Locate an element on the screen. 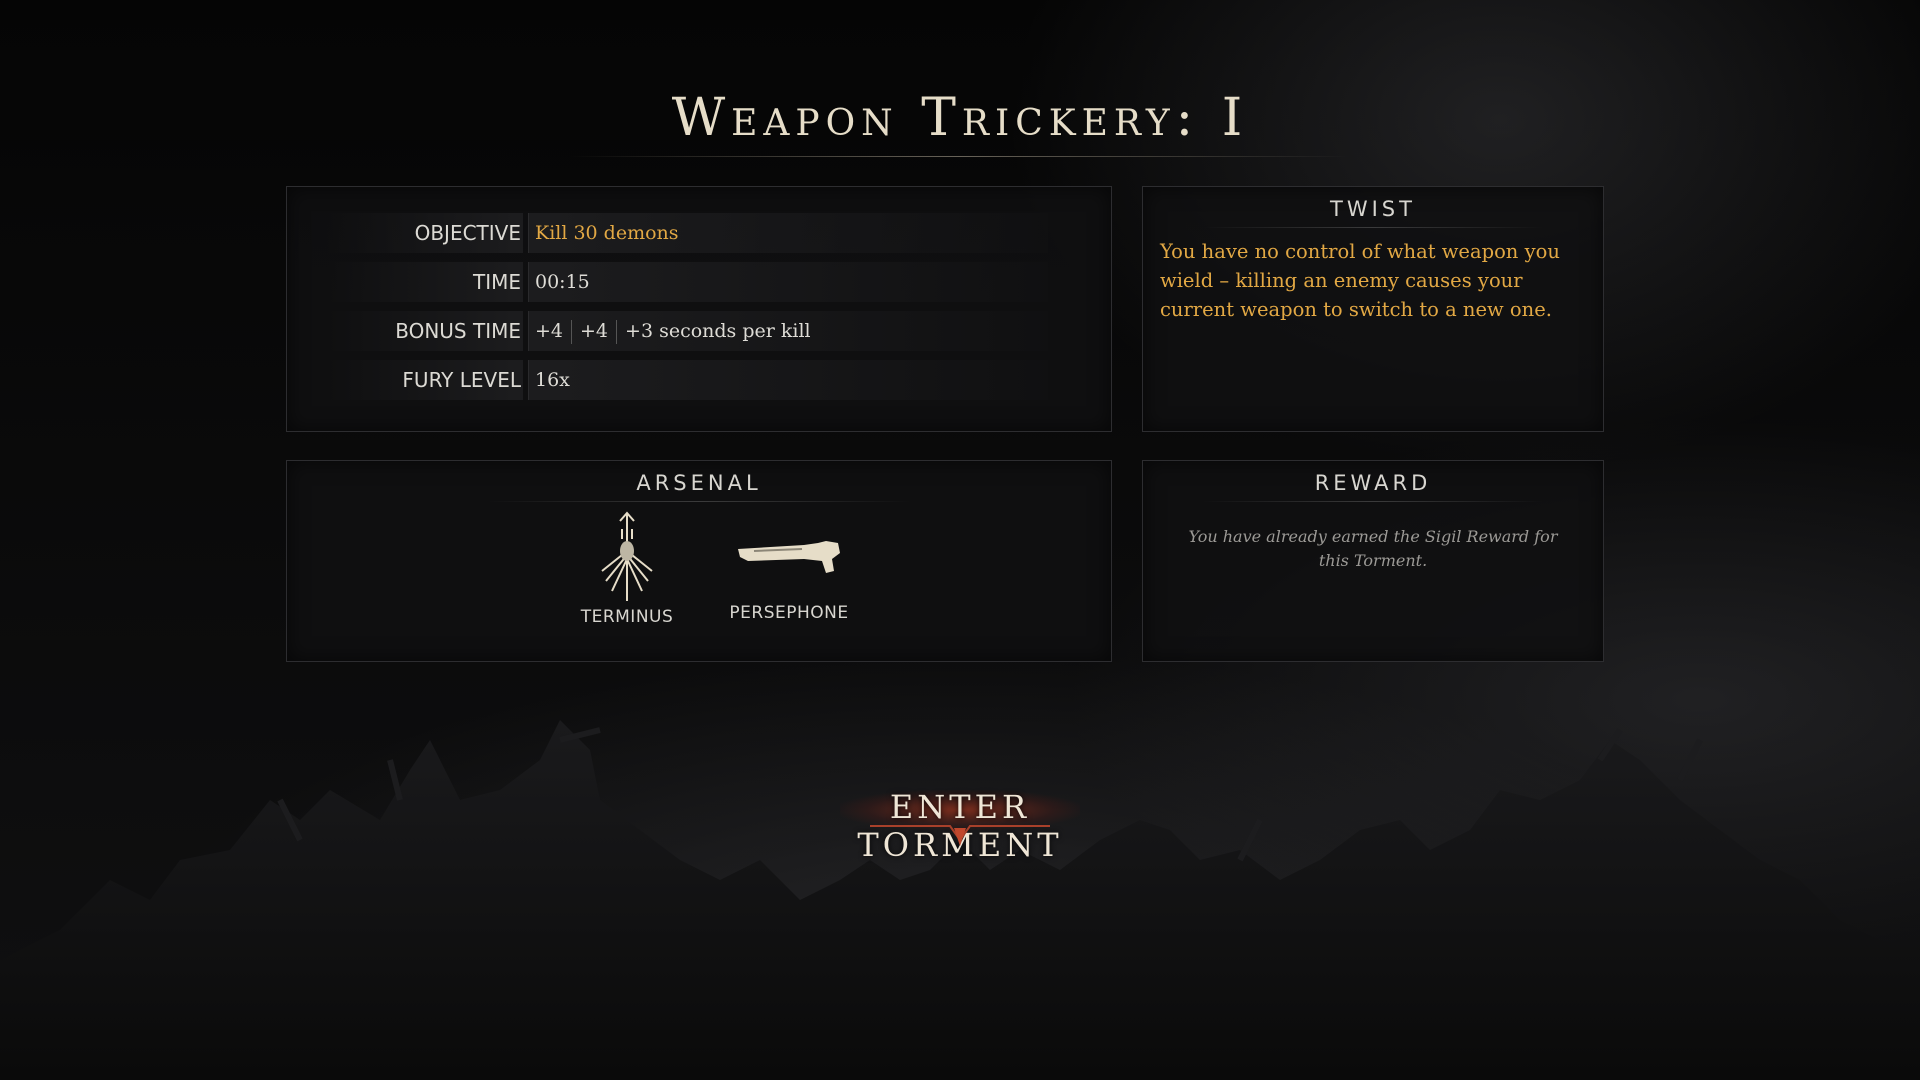  bonus-time-1: +4 is located at coordinates (549, 331).